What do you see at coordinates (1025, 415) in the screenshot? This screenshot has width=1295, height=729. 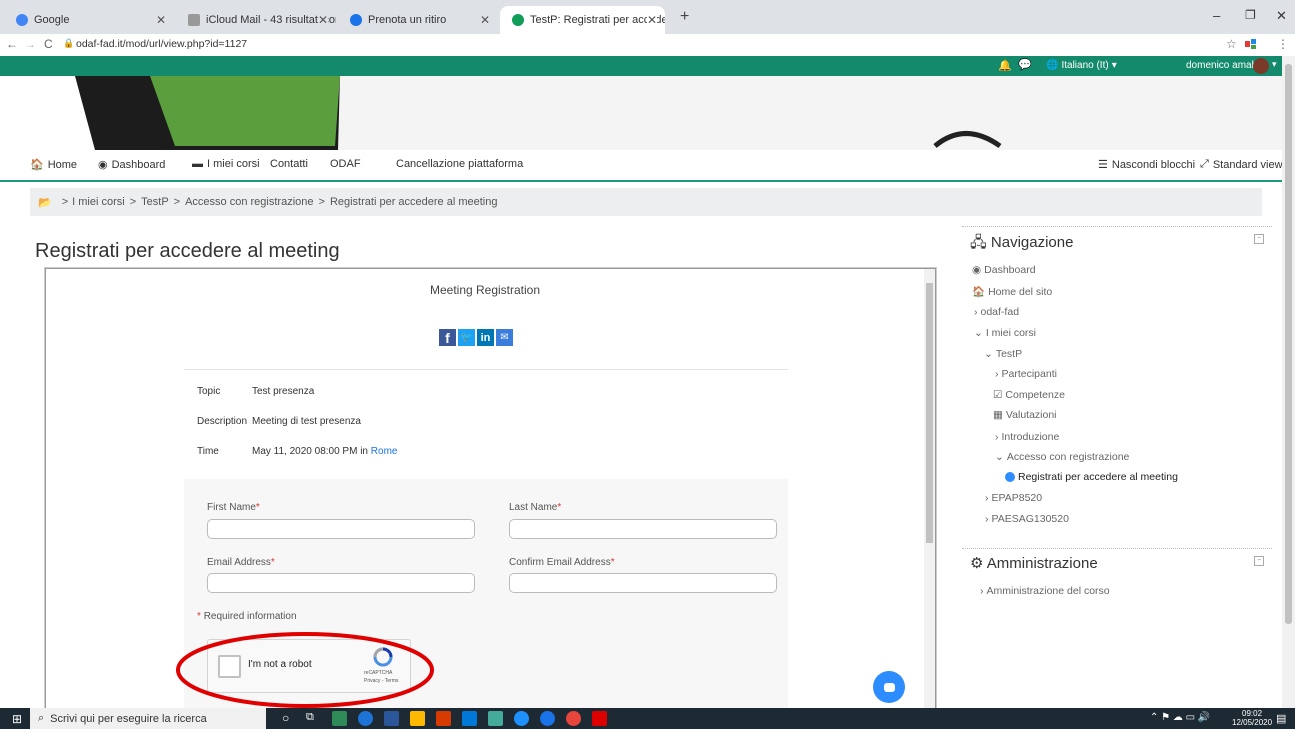 I see `nav-item-valutazioni: ▦ Valutazioni` at bounding box center [1025, 415].